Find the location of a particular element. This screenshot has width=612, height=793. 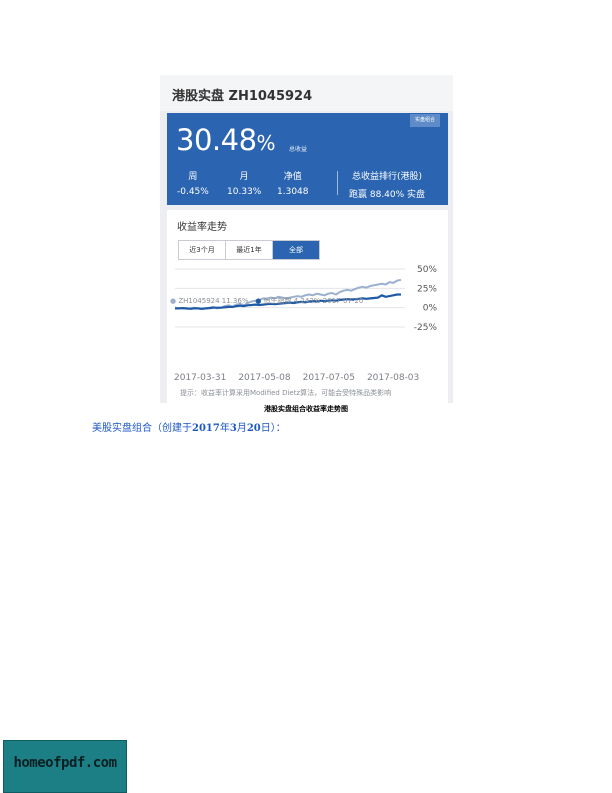

total-return-number: 30.48 is located at coordinates (216, 140).